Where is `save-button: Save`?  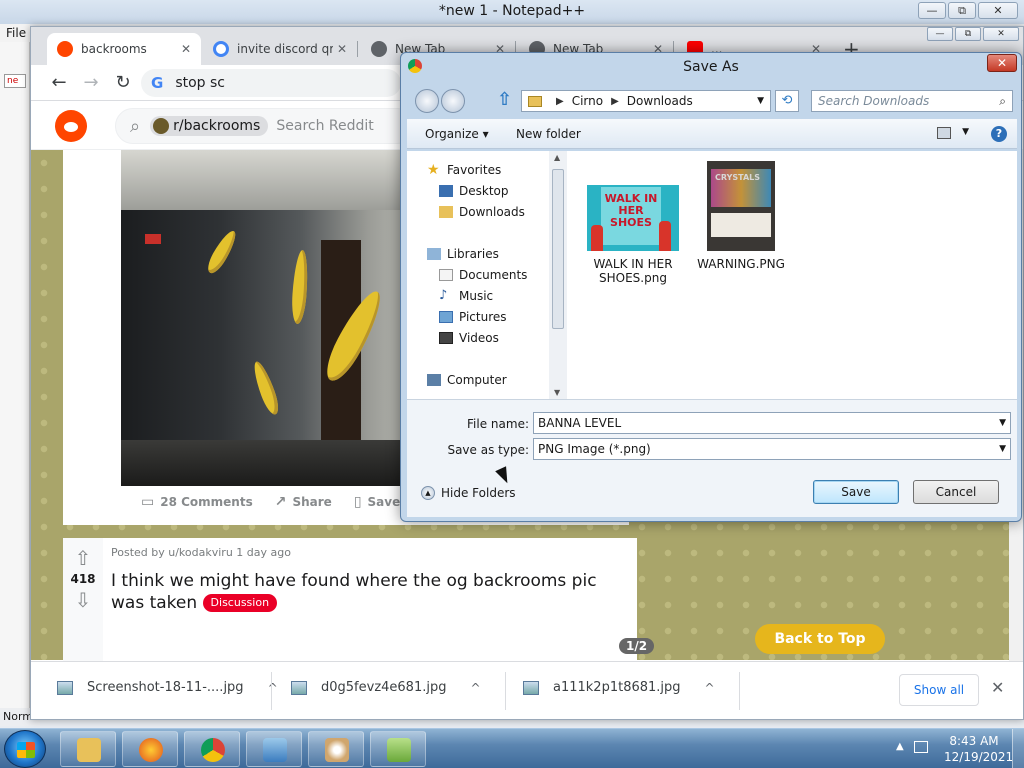 save-button: Save is located at coordinates (856, 492).